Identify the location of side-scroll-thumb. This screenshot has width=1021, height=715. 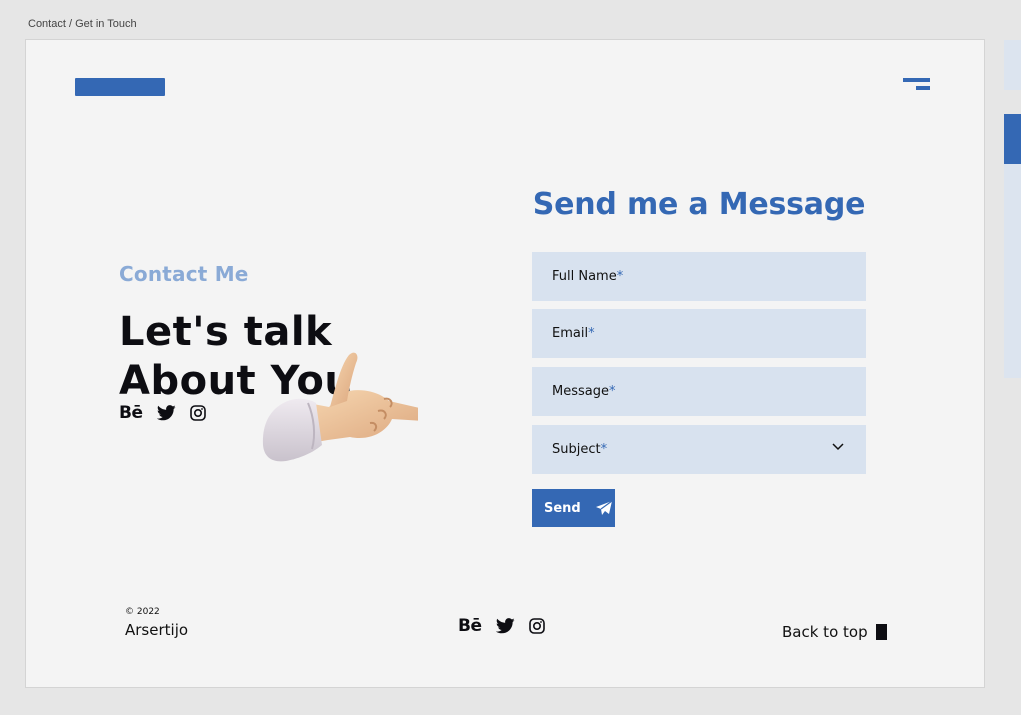
(1012, 139).